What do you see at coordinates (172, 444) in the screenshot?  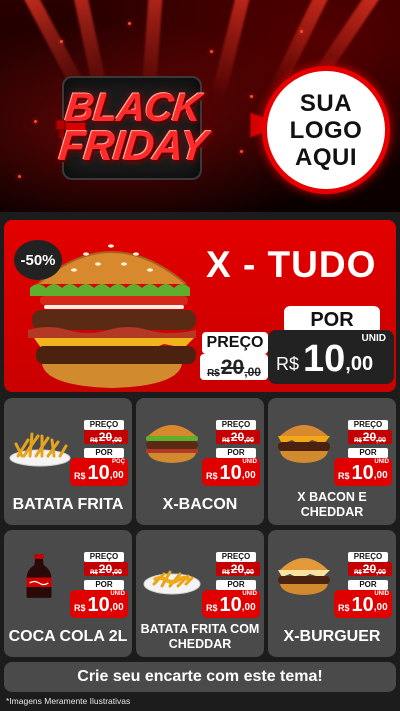 I see `burger-icon` at bounding box center [172, 444].